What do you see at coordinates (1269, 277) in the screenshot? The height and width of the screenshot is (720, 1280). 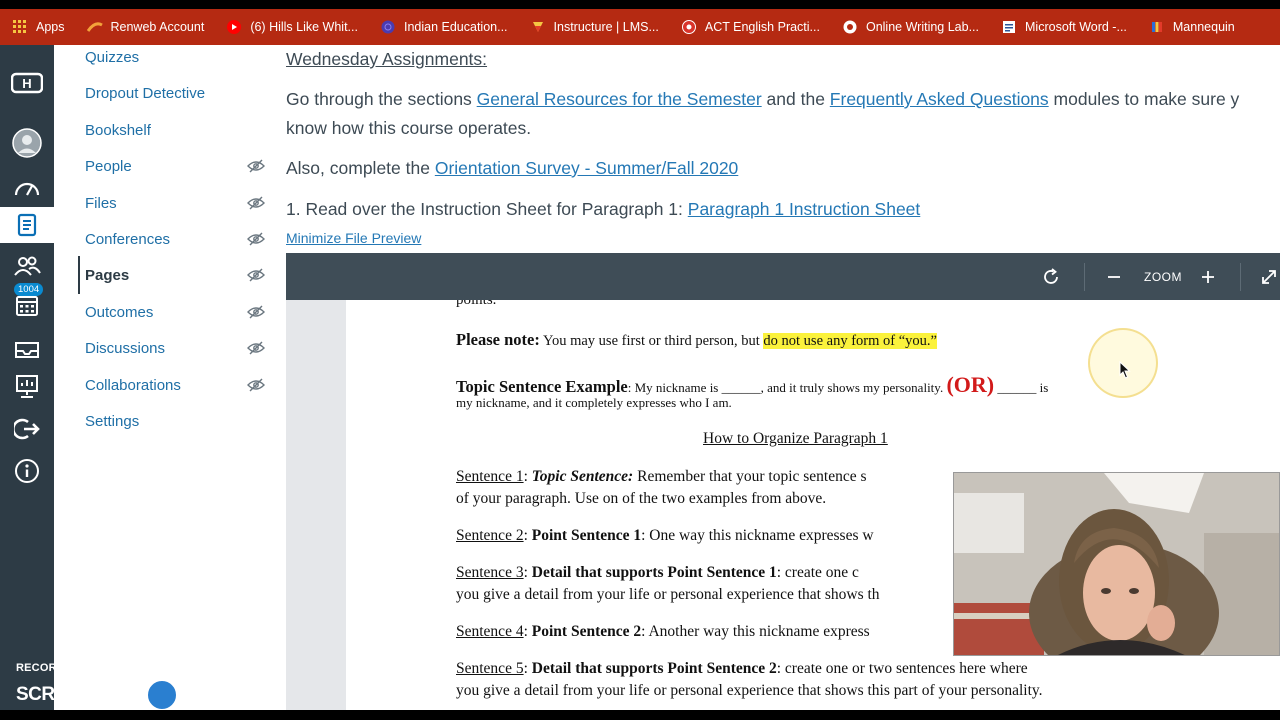 I see `fullscreen-button` at bounding box center [1269, 277].